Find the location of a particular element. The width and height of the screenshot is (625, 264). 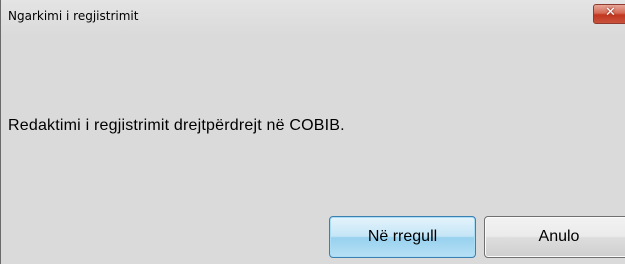

close-icon: ✕ is located at coordinates (610, 12).